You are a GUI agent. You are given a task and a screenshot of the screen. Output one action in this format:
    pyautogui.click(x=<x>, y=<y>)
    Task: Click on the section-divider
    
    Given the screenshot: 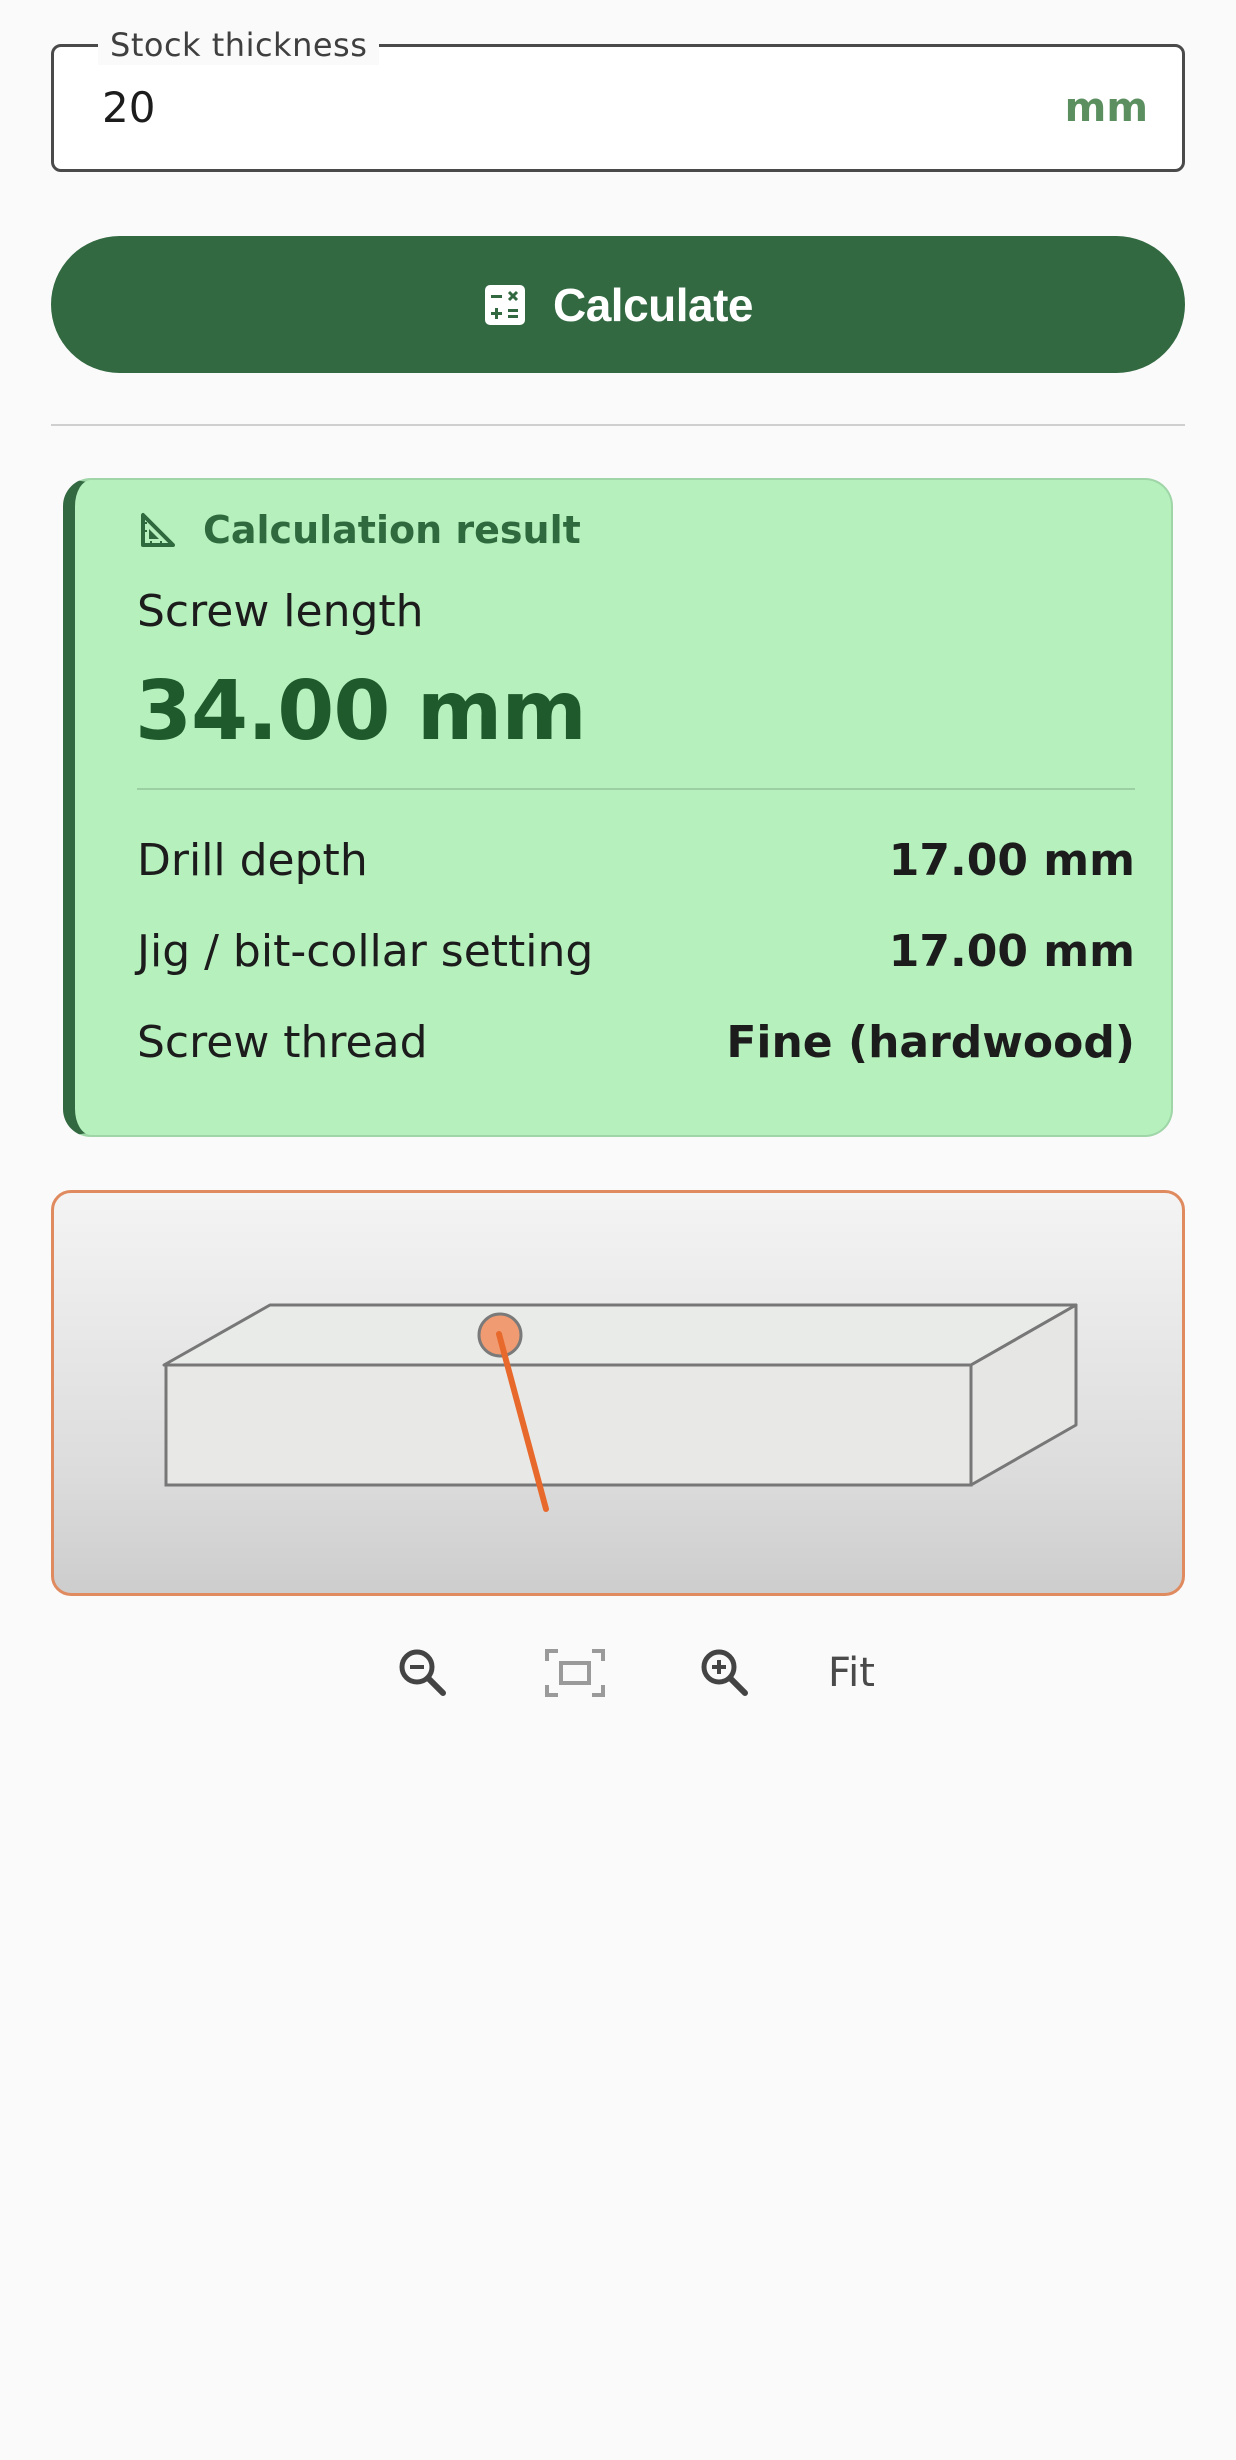 What is the action you would take?
    pyautogui.click(x=618, y=425)
    